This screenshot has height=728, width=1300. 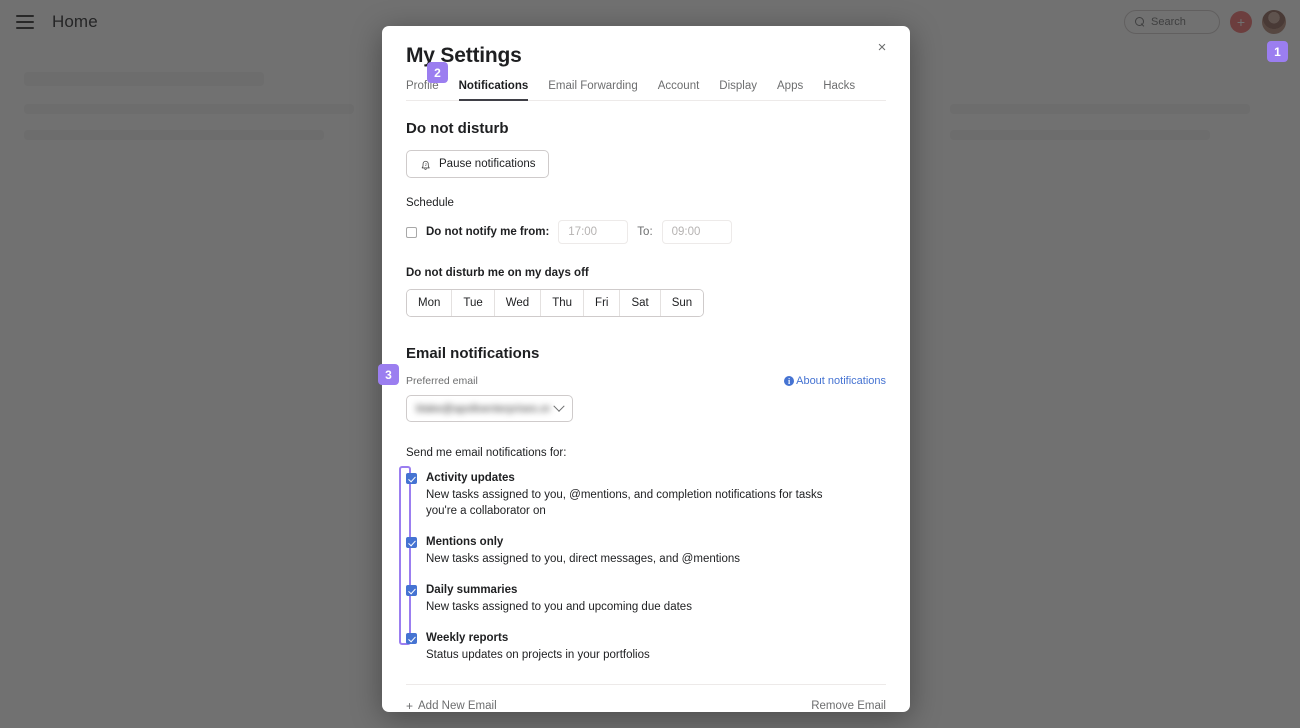 What do you see at coordinates (430, 303) in the screenshot?
I see `day-button-mon: Mon` at bounding box center [430, 303].